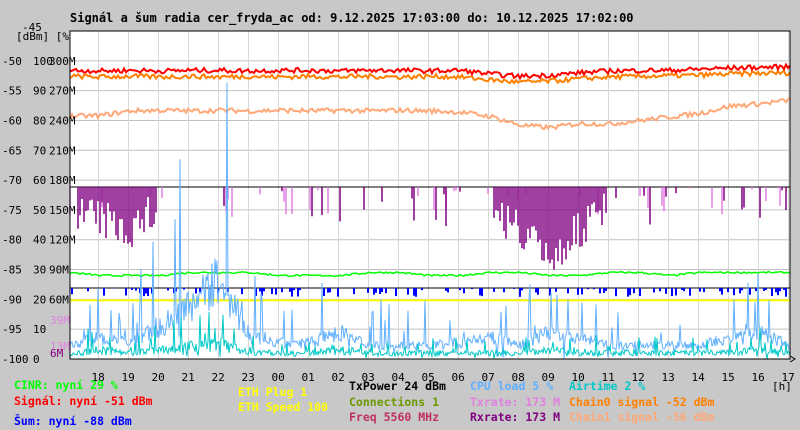 This screenshot has width=800, height=430. I want to click on y-tick-rate: 180M, so click(62, 180).